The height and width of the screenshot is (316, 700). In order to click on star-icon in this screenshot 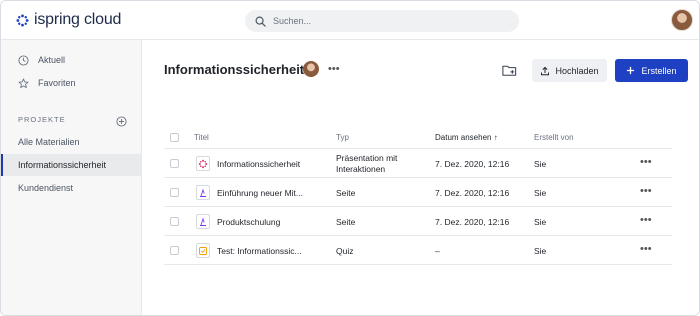, I will do `click(23, 83)`.